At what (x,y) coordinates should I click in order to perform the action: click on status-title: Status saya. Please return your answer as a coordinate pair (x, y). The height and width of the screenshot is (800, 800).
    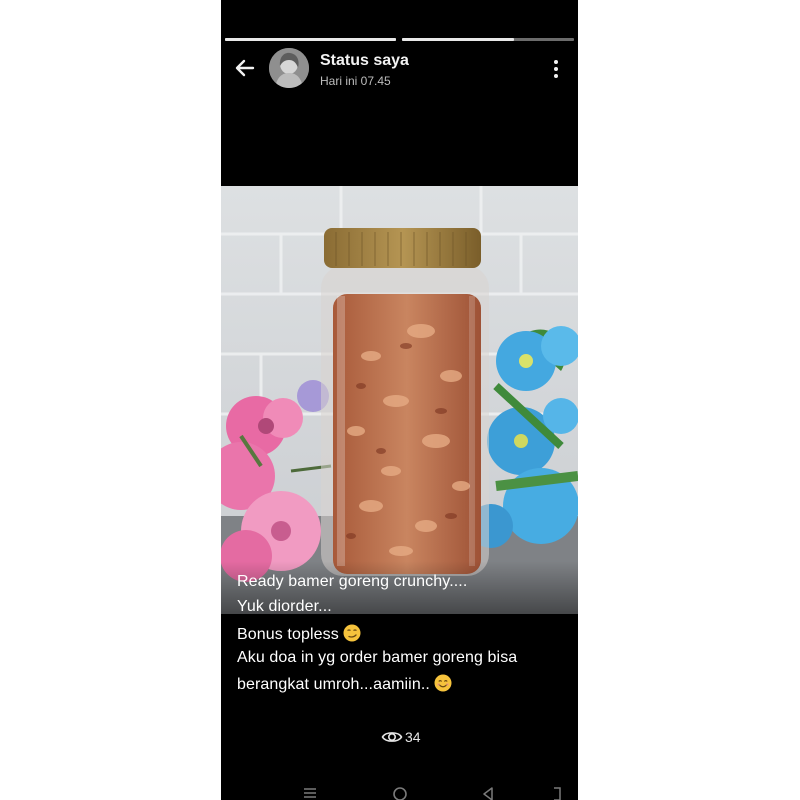
    Looking at the image, I should click on (364, 60).